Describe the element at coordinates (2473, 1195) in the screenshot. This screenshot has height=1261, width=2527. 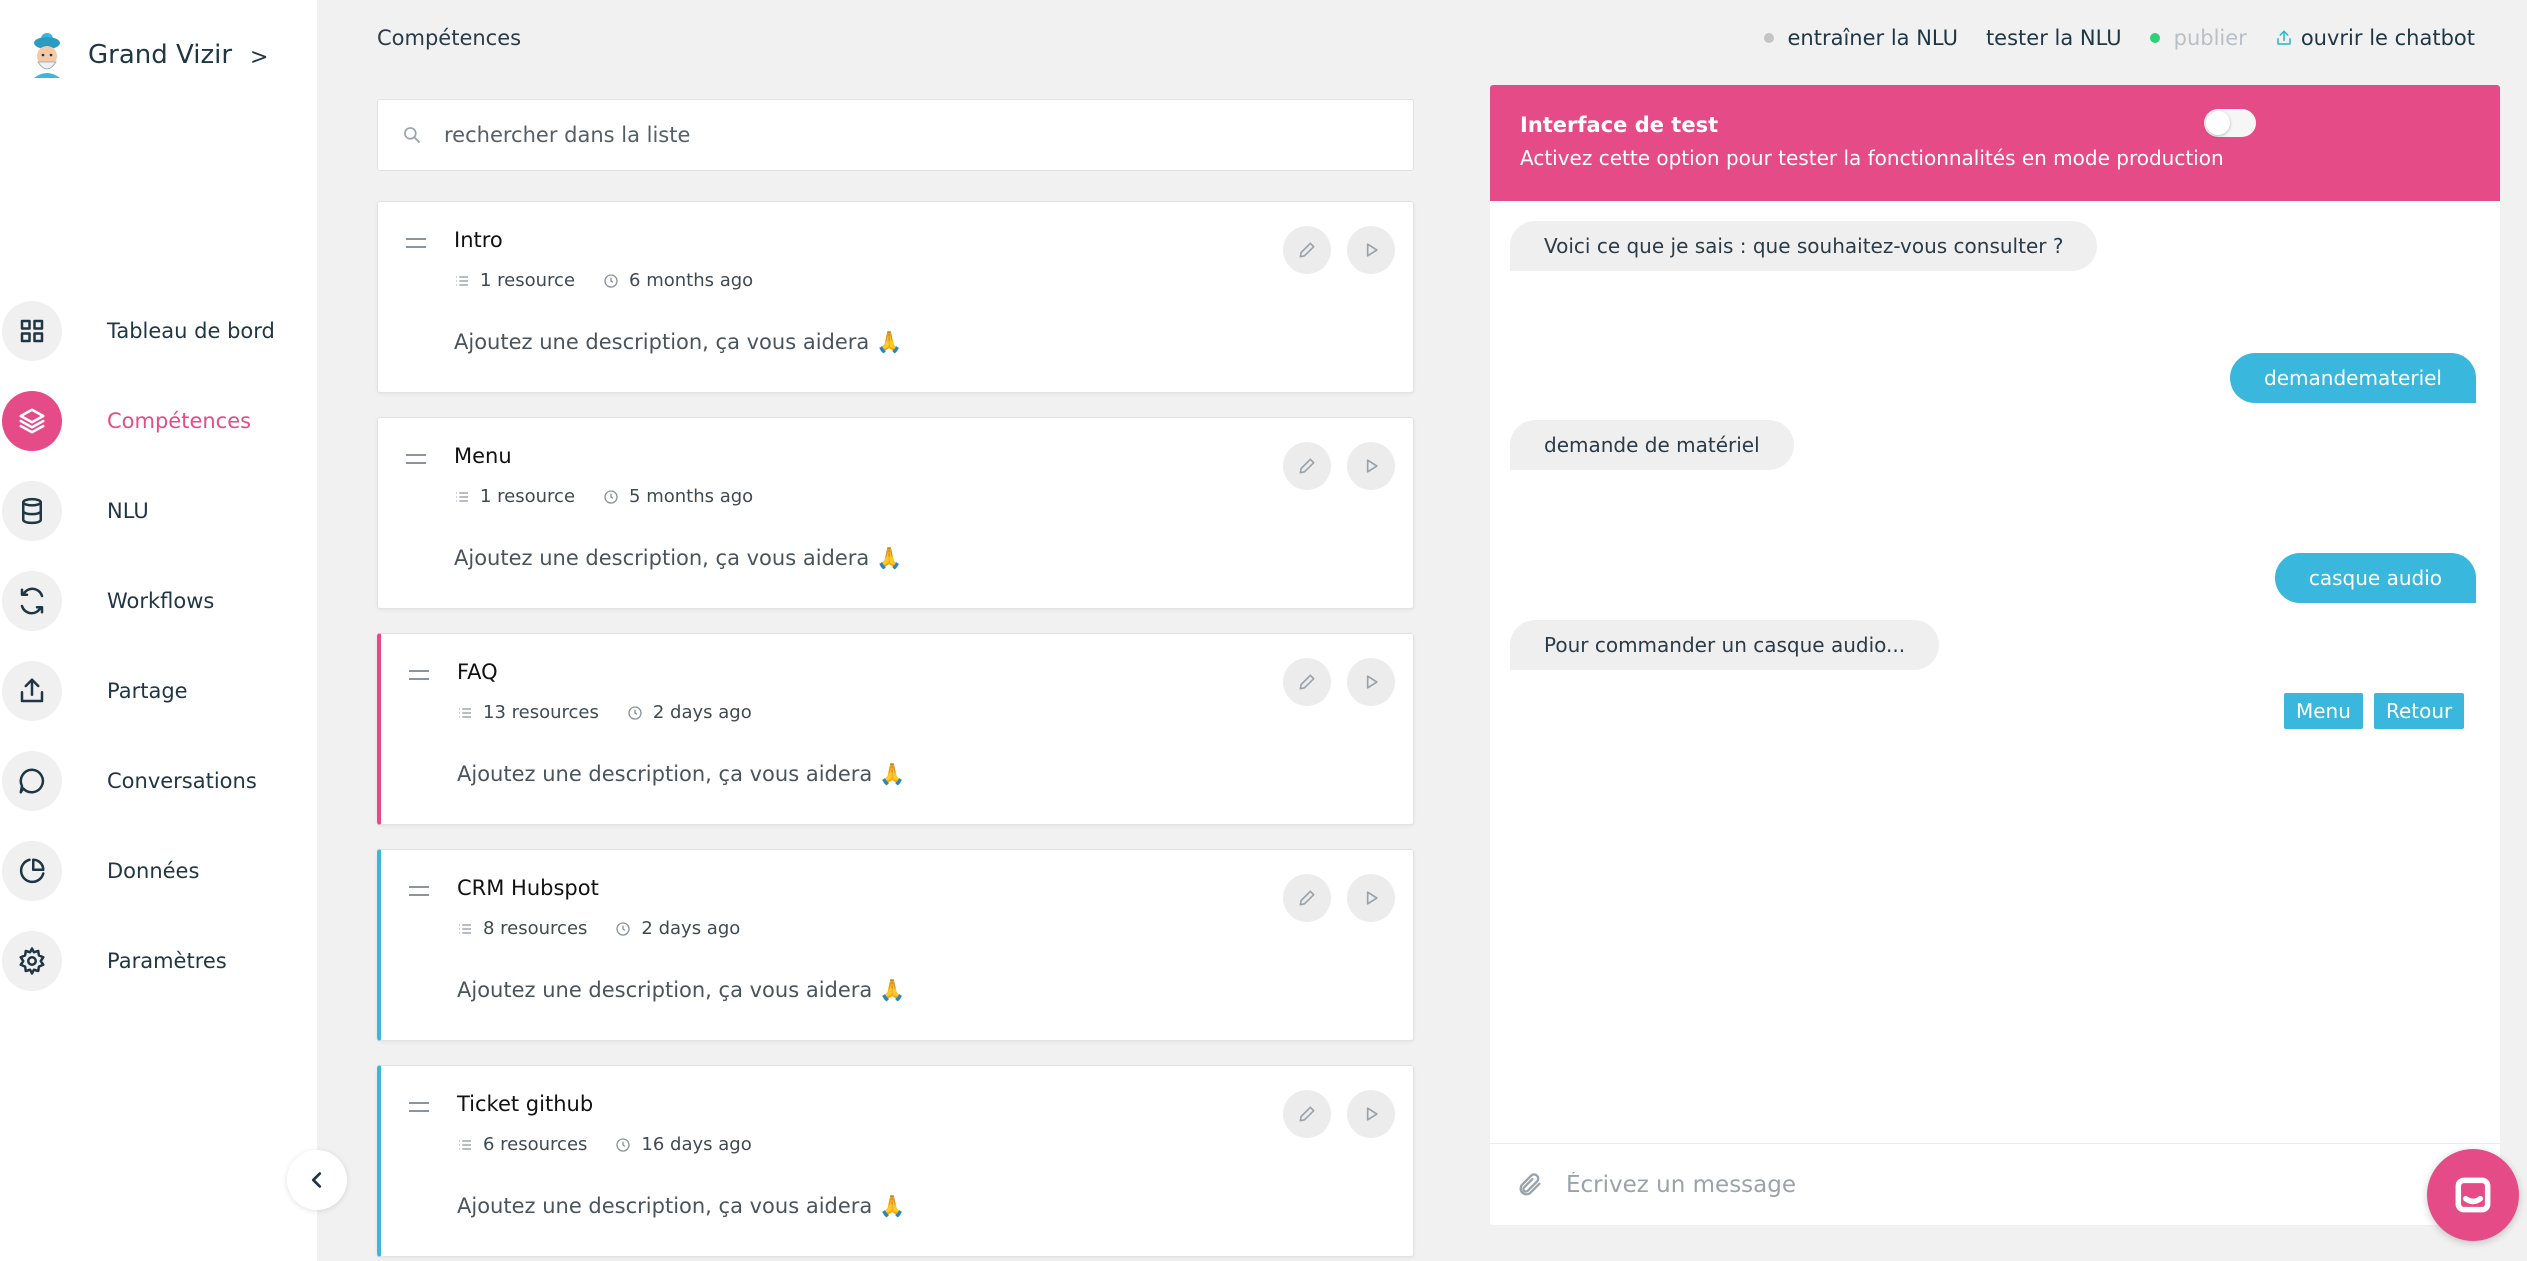
I see `chat-launcher-button` at that location.